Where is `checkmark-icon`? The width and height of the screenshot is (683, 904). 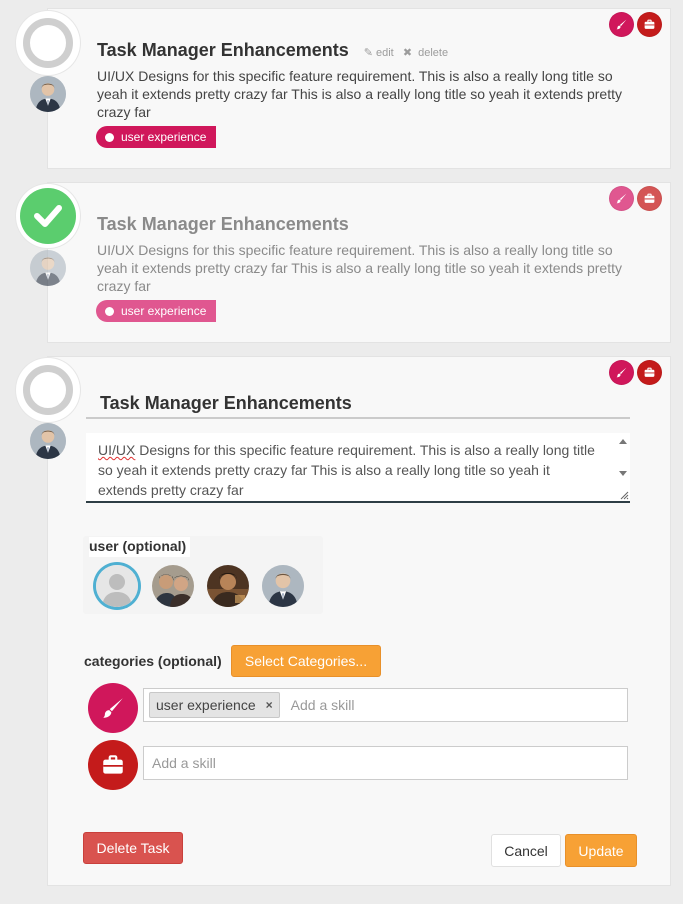
checkmark-icon is located at coordinates (48, 216).